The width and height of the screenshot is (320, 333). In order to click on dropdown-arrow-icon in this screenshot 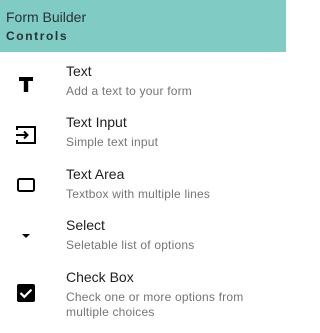, I will do `click(26, 236)`.